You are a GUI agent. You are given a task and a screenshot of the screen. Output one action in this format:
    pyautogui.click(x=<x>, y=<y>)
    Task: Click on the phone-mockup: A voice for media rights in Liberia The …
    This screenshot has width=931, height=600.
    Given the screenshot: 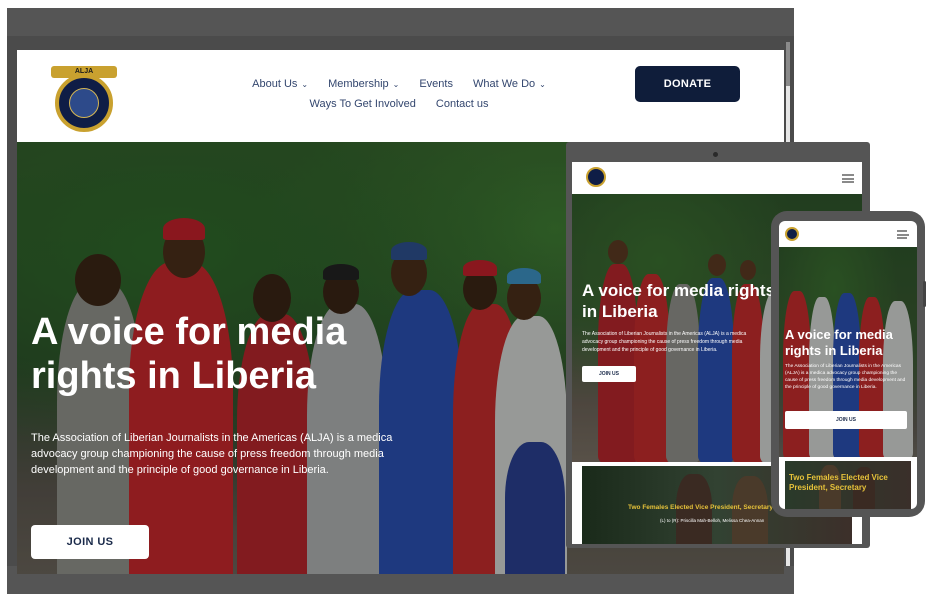 What is the action you would take?
    pyautogui.click(x=848, y=364)
    